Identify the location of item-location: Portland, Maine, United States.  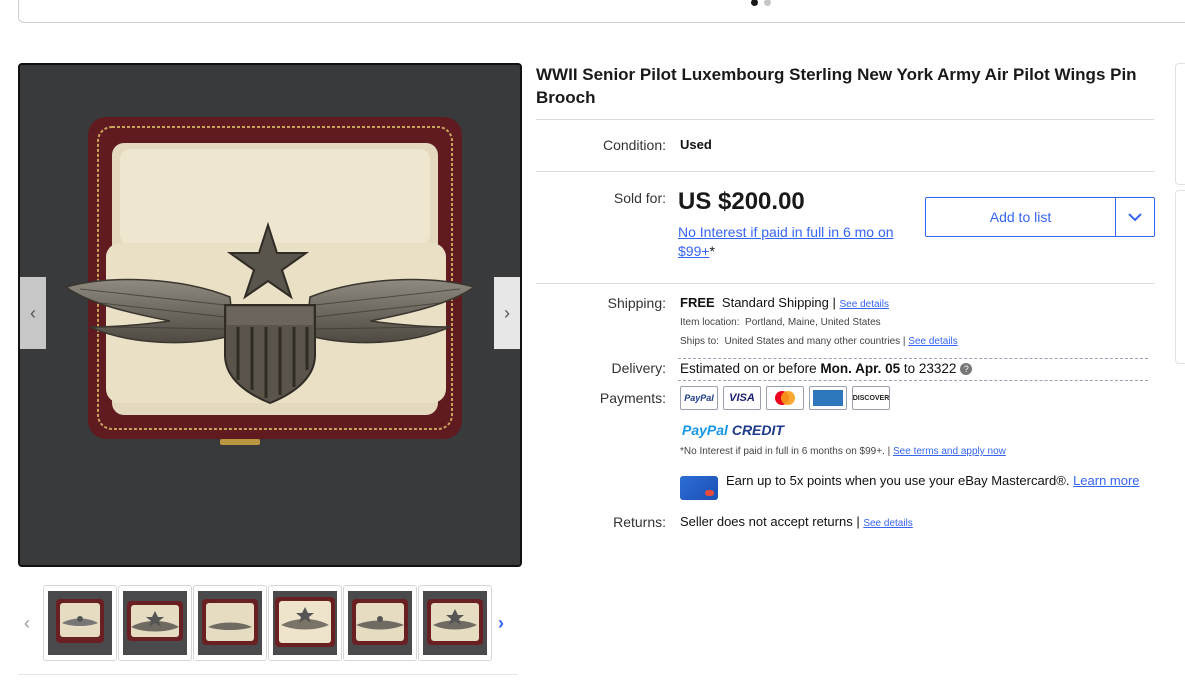
(813, 322).